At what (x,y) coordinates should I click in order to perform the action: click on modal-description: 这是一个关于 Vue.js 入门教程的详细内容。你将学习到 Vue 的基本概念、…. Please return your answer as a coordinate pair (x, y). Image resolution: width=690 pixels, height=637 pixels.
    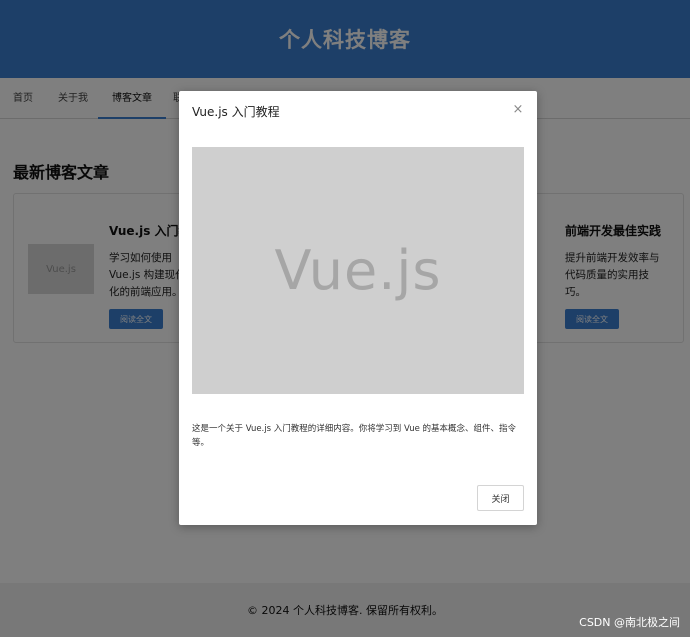
    Looking at the image, I should click on (354, 436).